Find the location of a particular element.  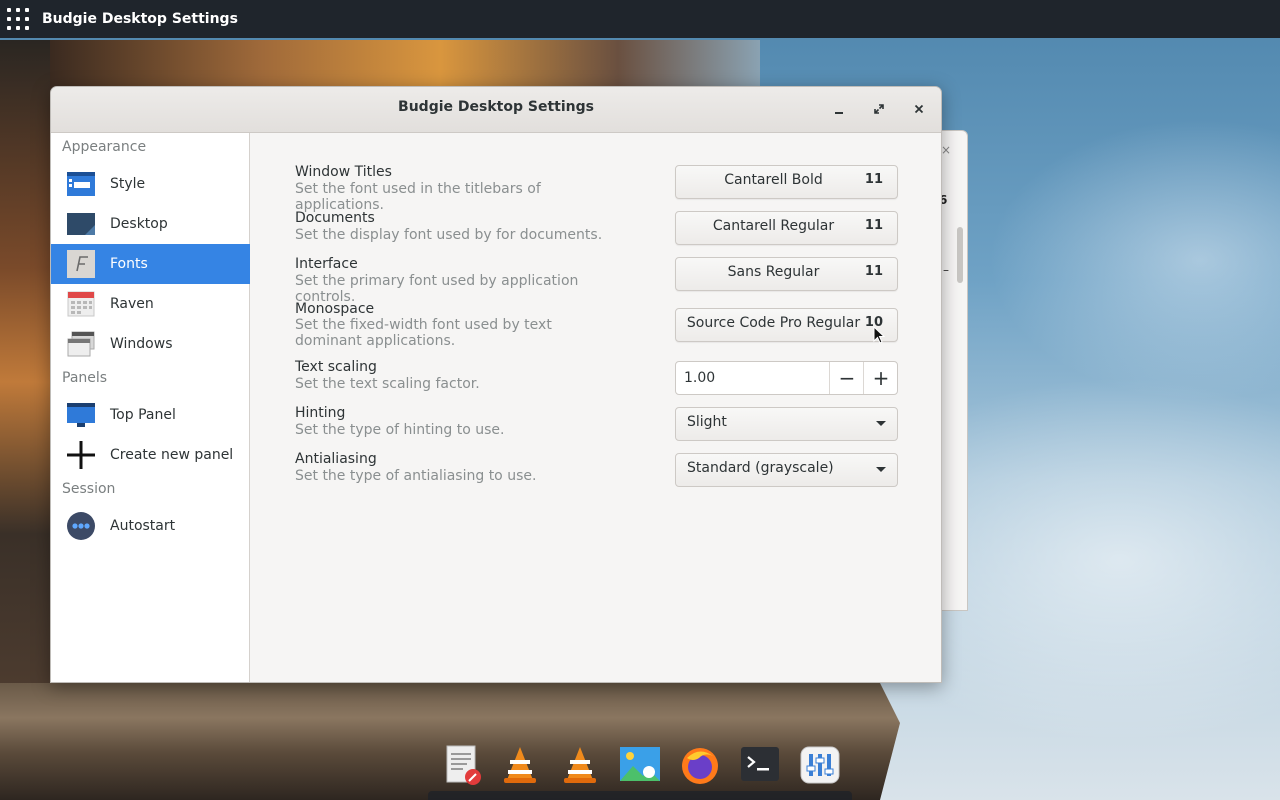

calendar-icon is located at coordinates (81, 304).